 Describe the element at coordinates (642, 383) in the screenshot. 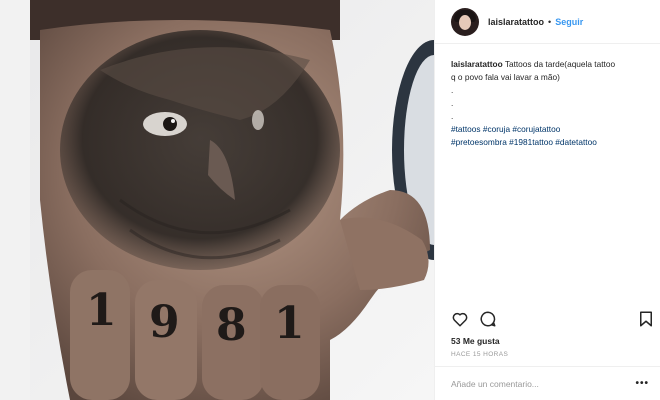

I see `more-options-icon: •••` at that location.